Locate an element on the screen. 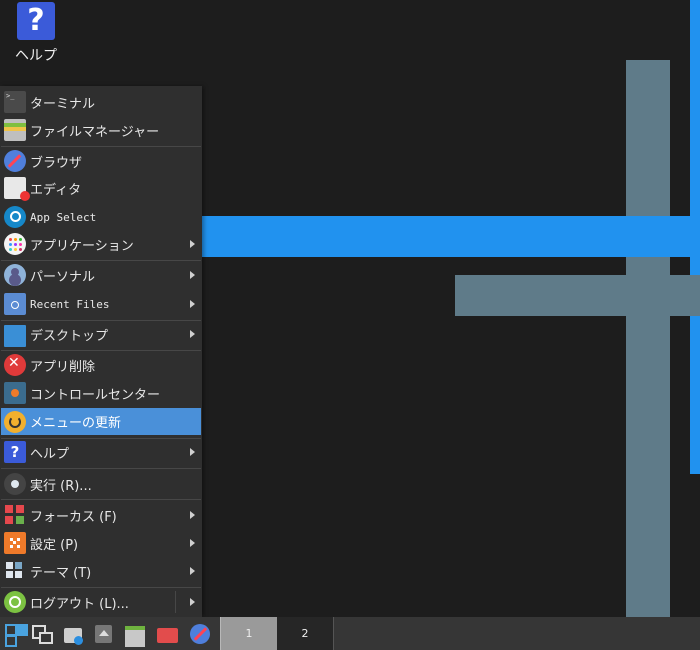 The height and width of the screenshot is (650, 700). menu-item-applications: アプリケーション is located at coordinates (101, 244).